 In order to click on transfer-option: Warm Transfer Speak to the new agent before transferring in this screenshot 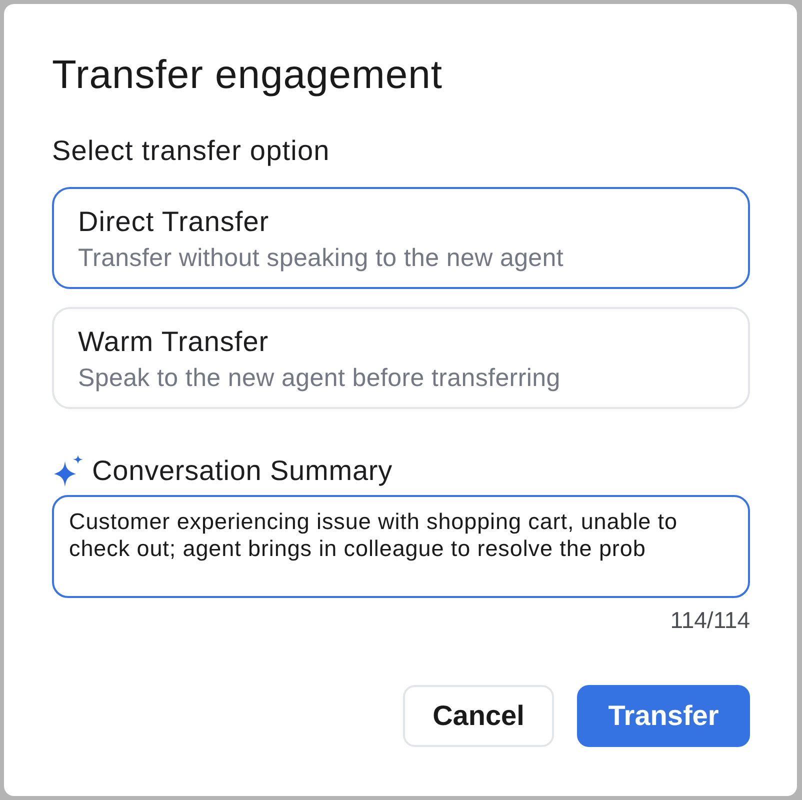, I will do `click(401, 358)`.